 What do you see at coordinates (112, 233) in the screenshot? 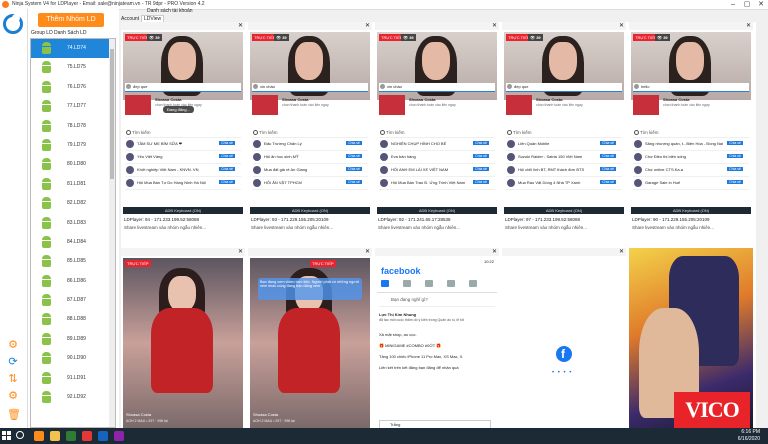
I see `list-scrollbar` at bounding box center [112, 233].